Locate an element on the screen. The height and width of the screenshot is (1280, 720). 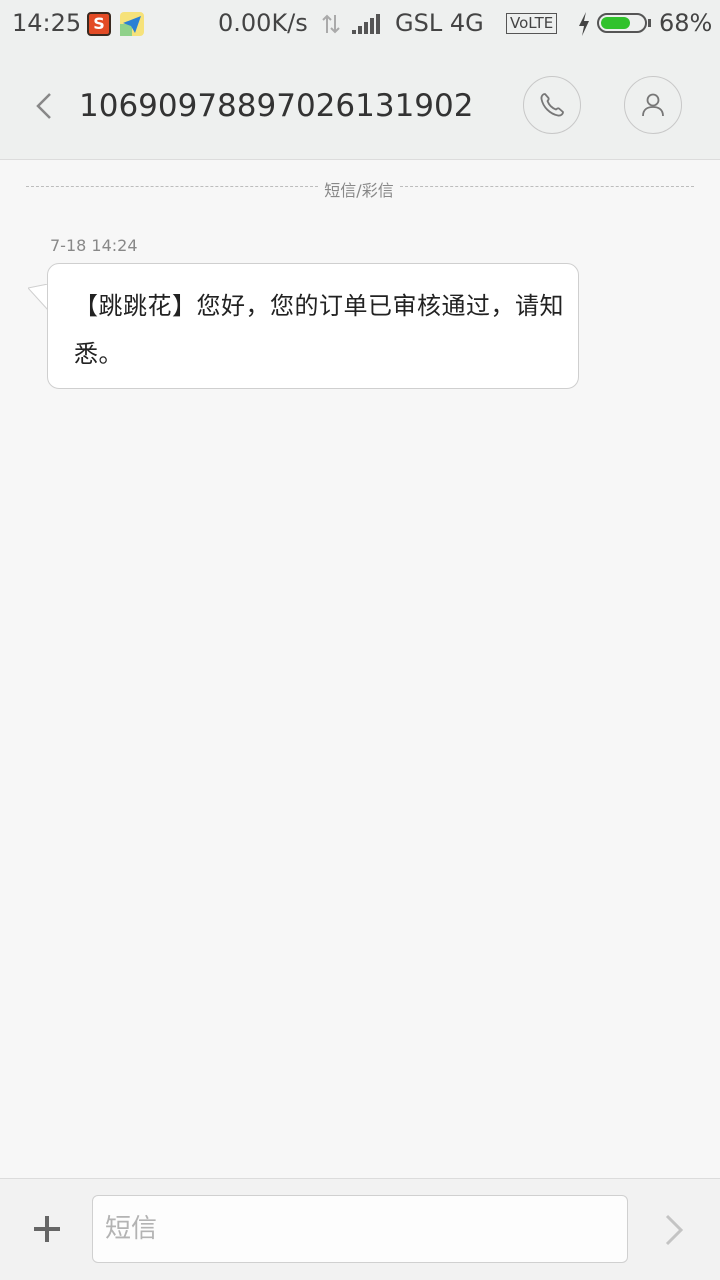
charging-icon is located at coordinates (584, 24).